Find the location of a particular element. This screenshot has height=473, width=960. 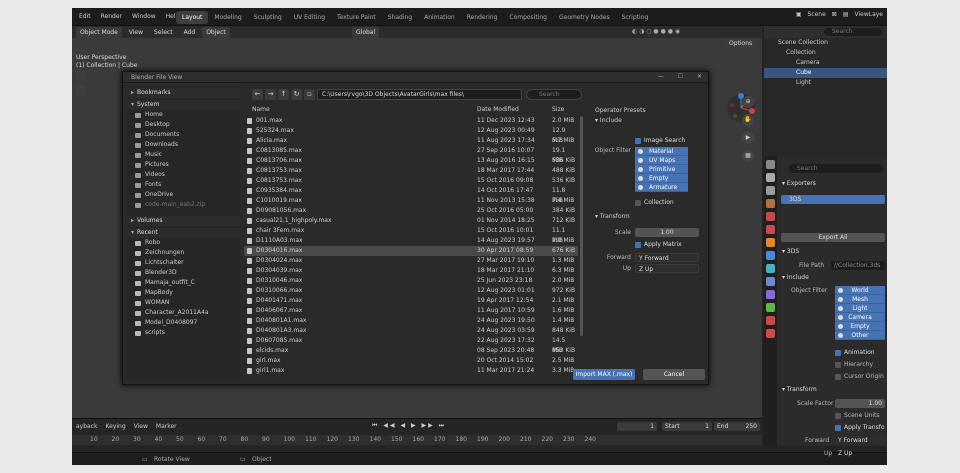

physics-tab-icon is located at coordinates (770, 281).